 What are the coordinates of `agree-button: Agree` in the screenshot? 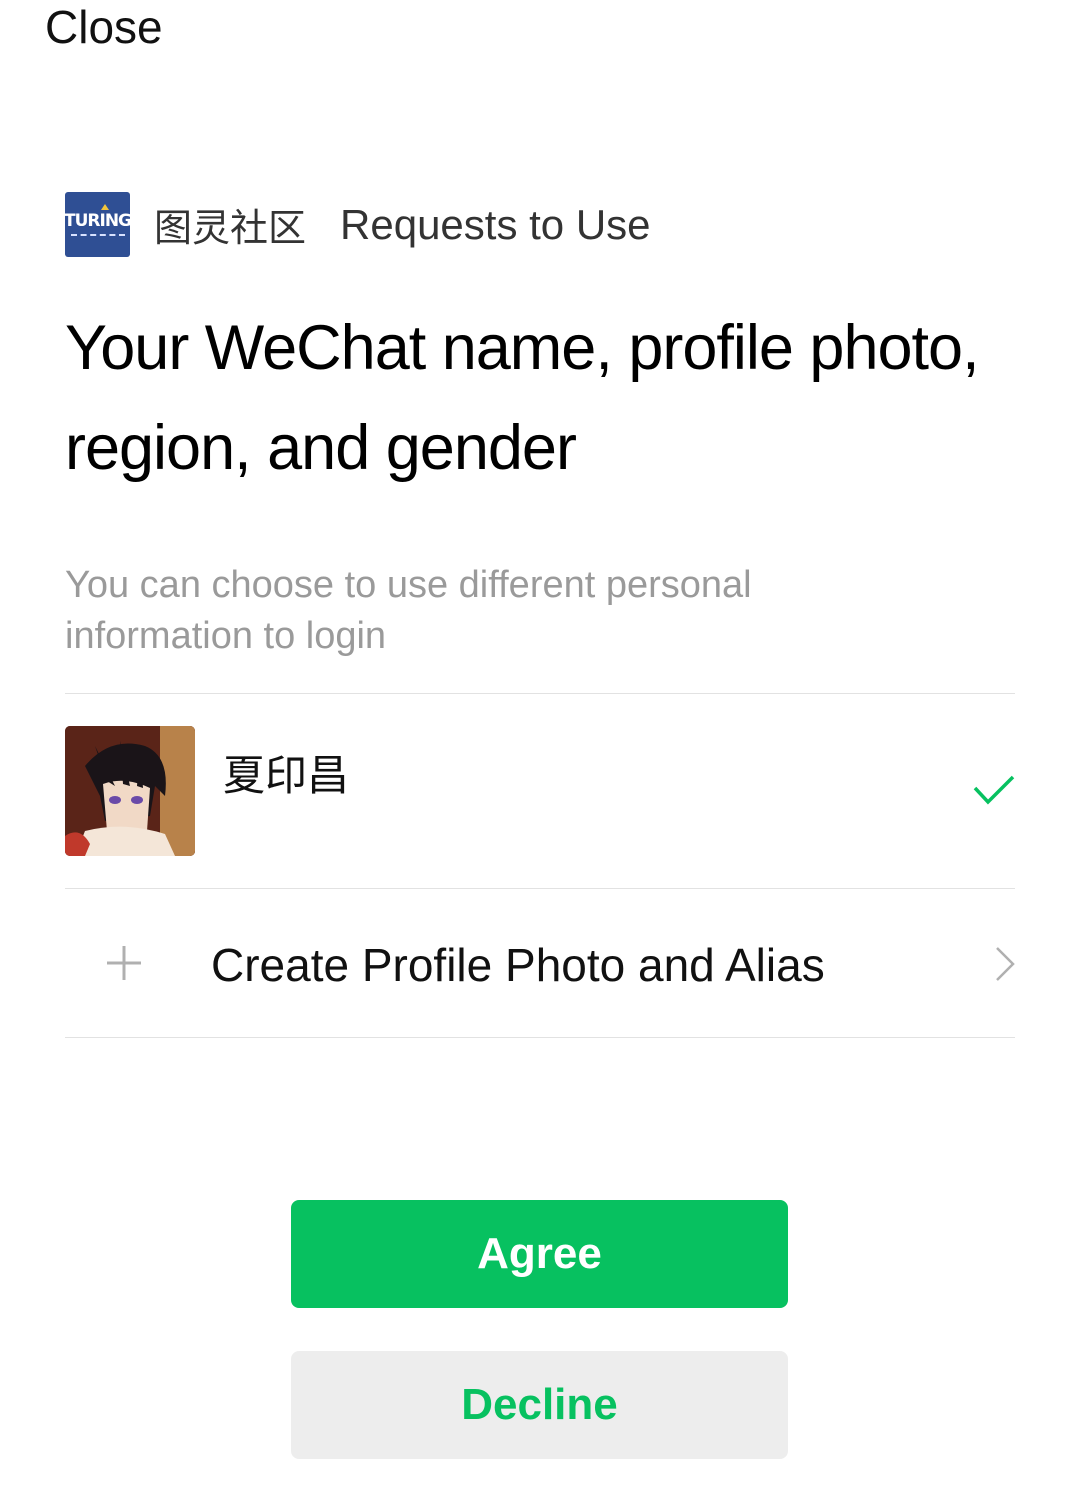 It's located at (539, 1254).